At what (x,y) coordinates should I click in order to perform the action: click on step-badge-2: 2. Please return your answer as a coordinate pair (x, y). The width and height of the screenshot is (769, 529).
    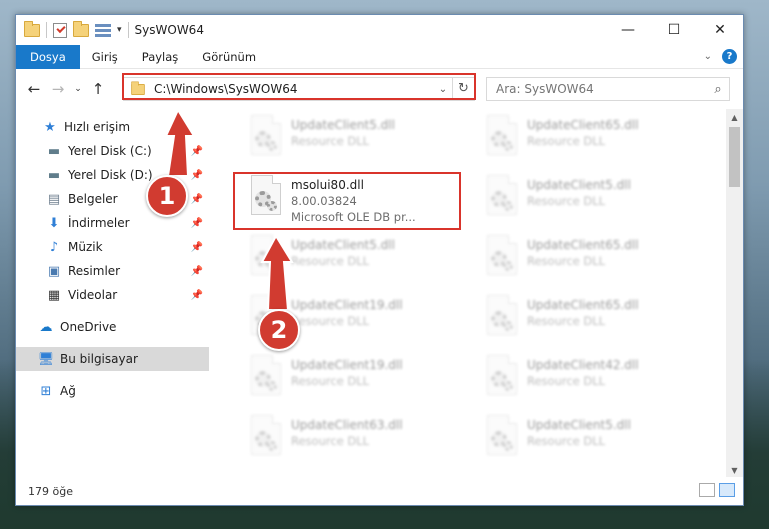
    Looking at the image, I should click on (279, 330).